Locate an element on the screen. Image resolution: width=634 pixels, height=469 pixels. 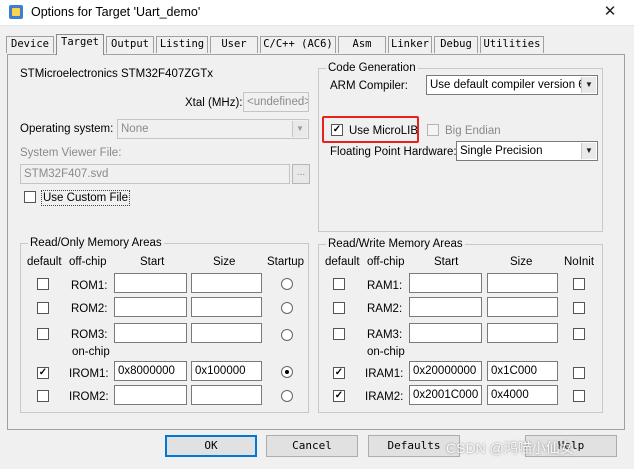
rw-memory-legend: Read/Write Memory Areas is located at coordinates (395, 244).